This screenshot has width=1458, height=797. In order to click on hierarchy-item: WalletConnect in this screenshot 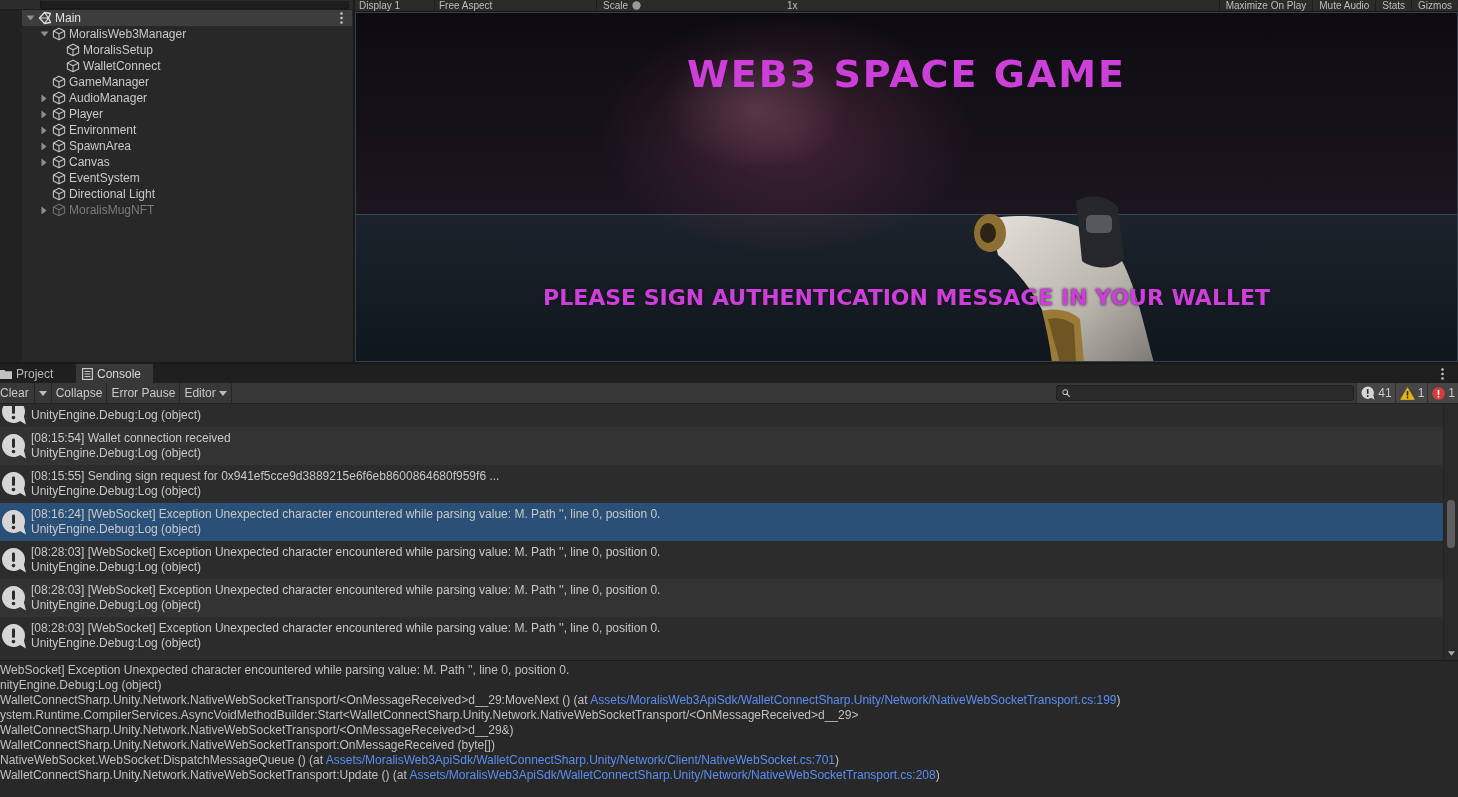, I will do `click(122, 66)`.